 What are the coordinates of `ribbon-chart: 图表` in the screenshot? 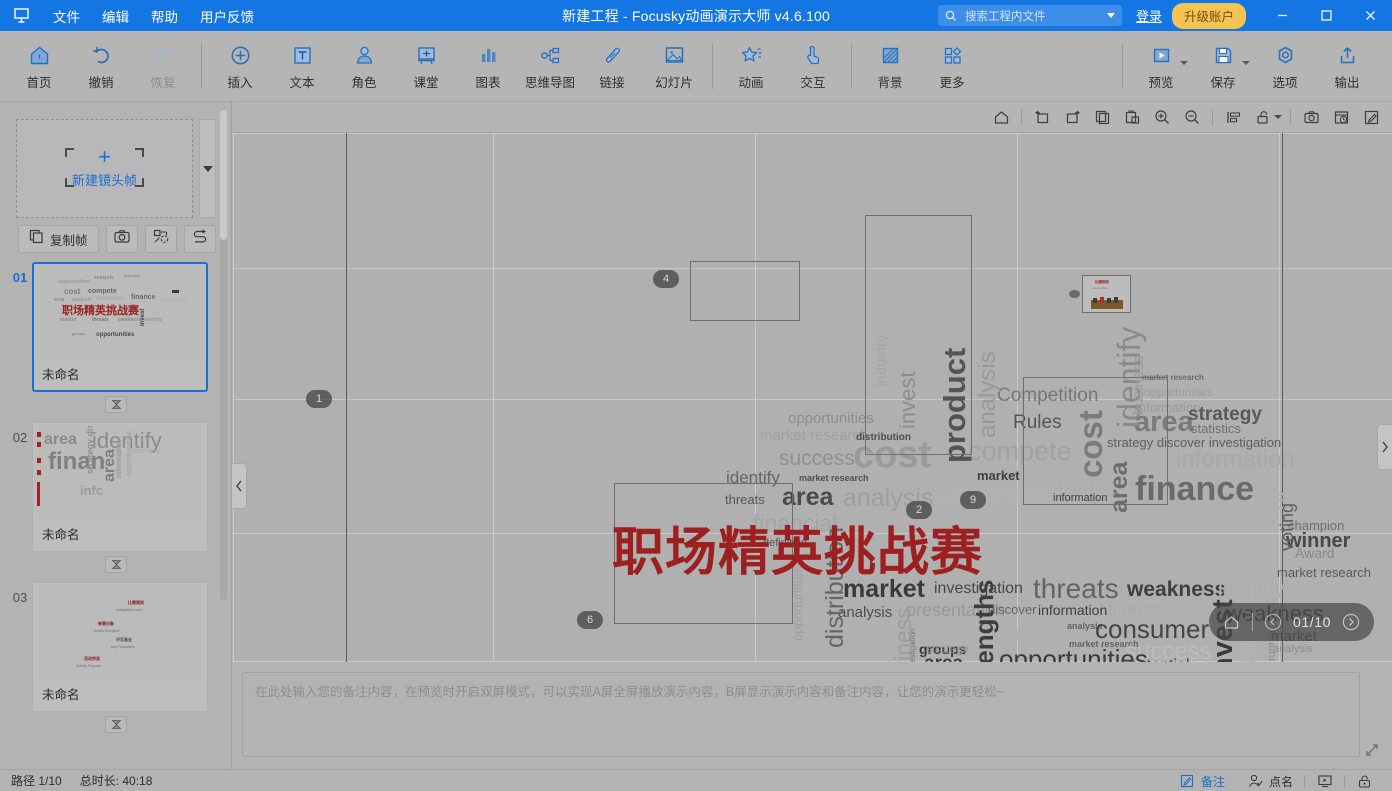 It's located at (488, 66).